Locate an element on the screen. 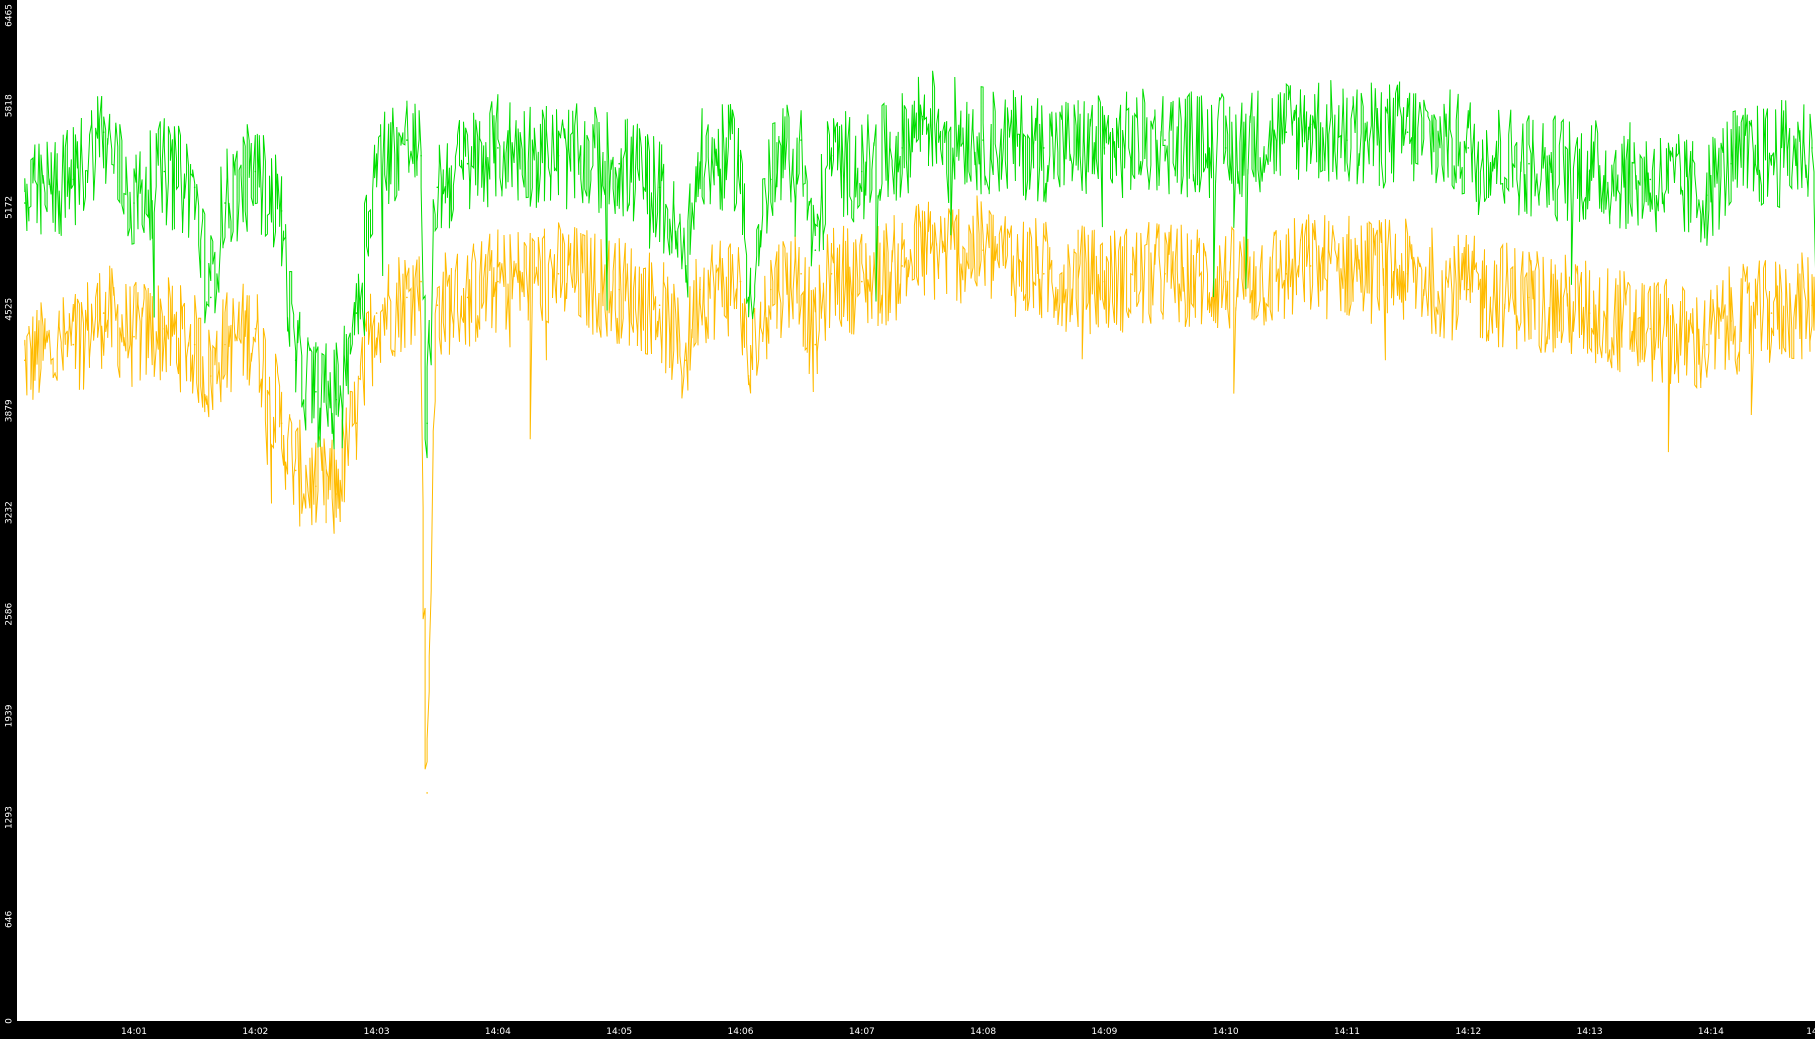 The height and width of the screenshot is (1039, 1815). y-tick-layer: 0 646 1293 1939 2586 3232 3879 4525 5172 5818 6465 is located at coordinates (10, 514).